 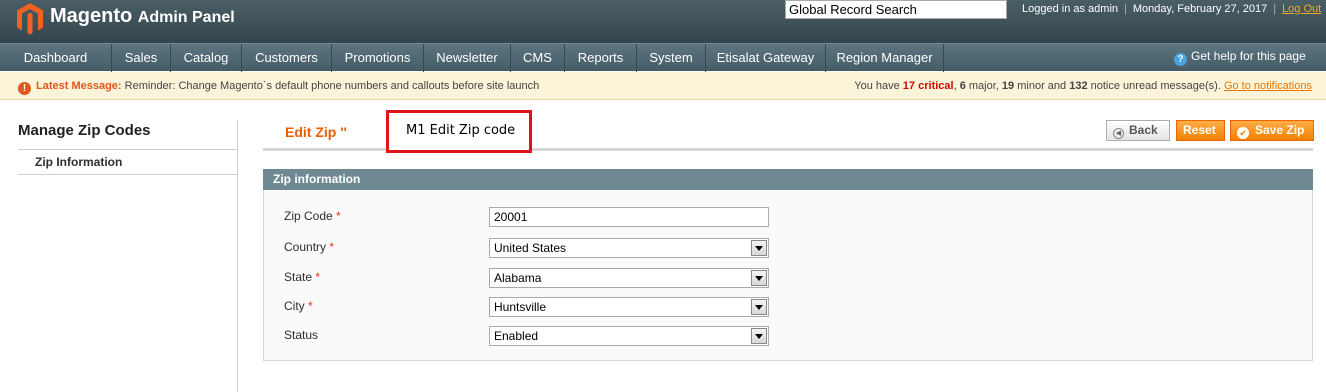 I want to click on major-label: major,, so click(x=983, y=86).